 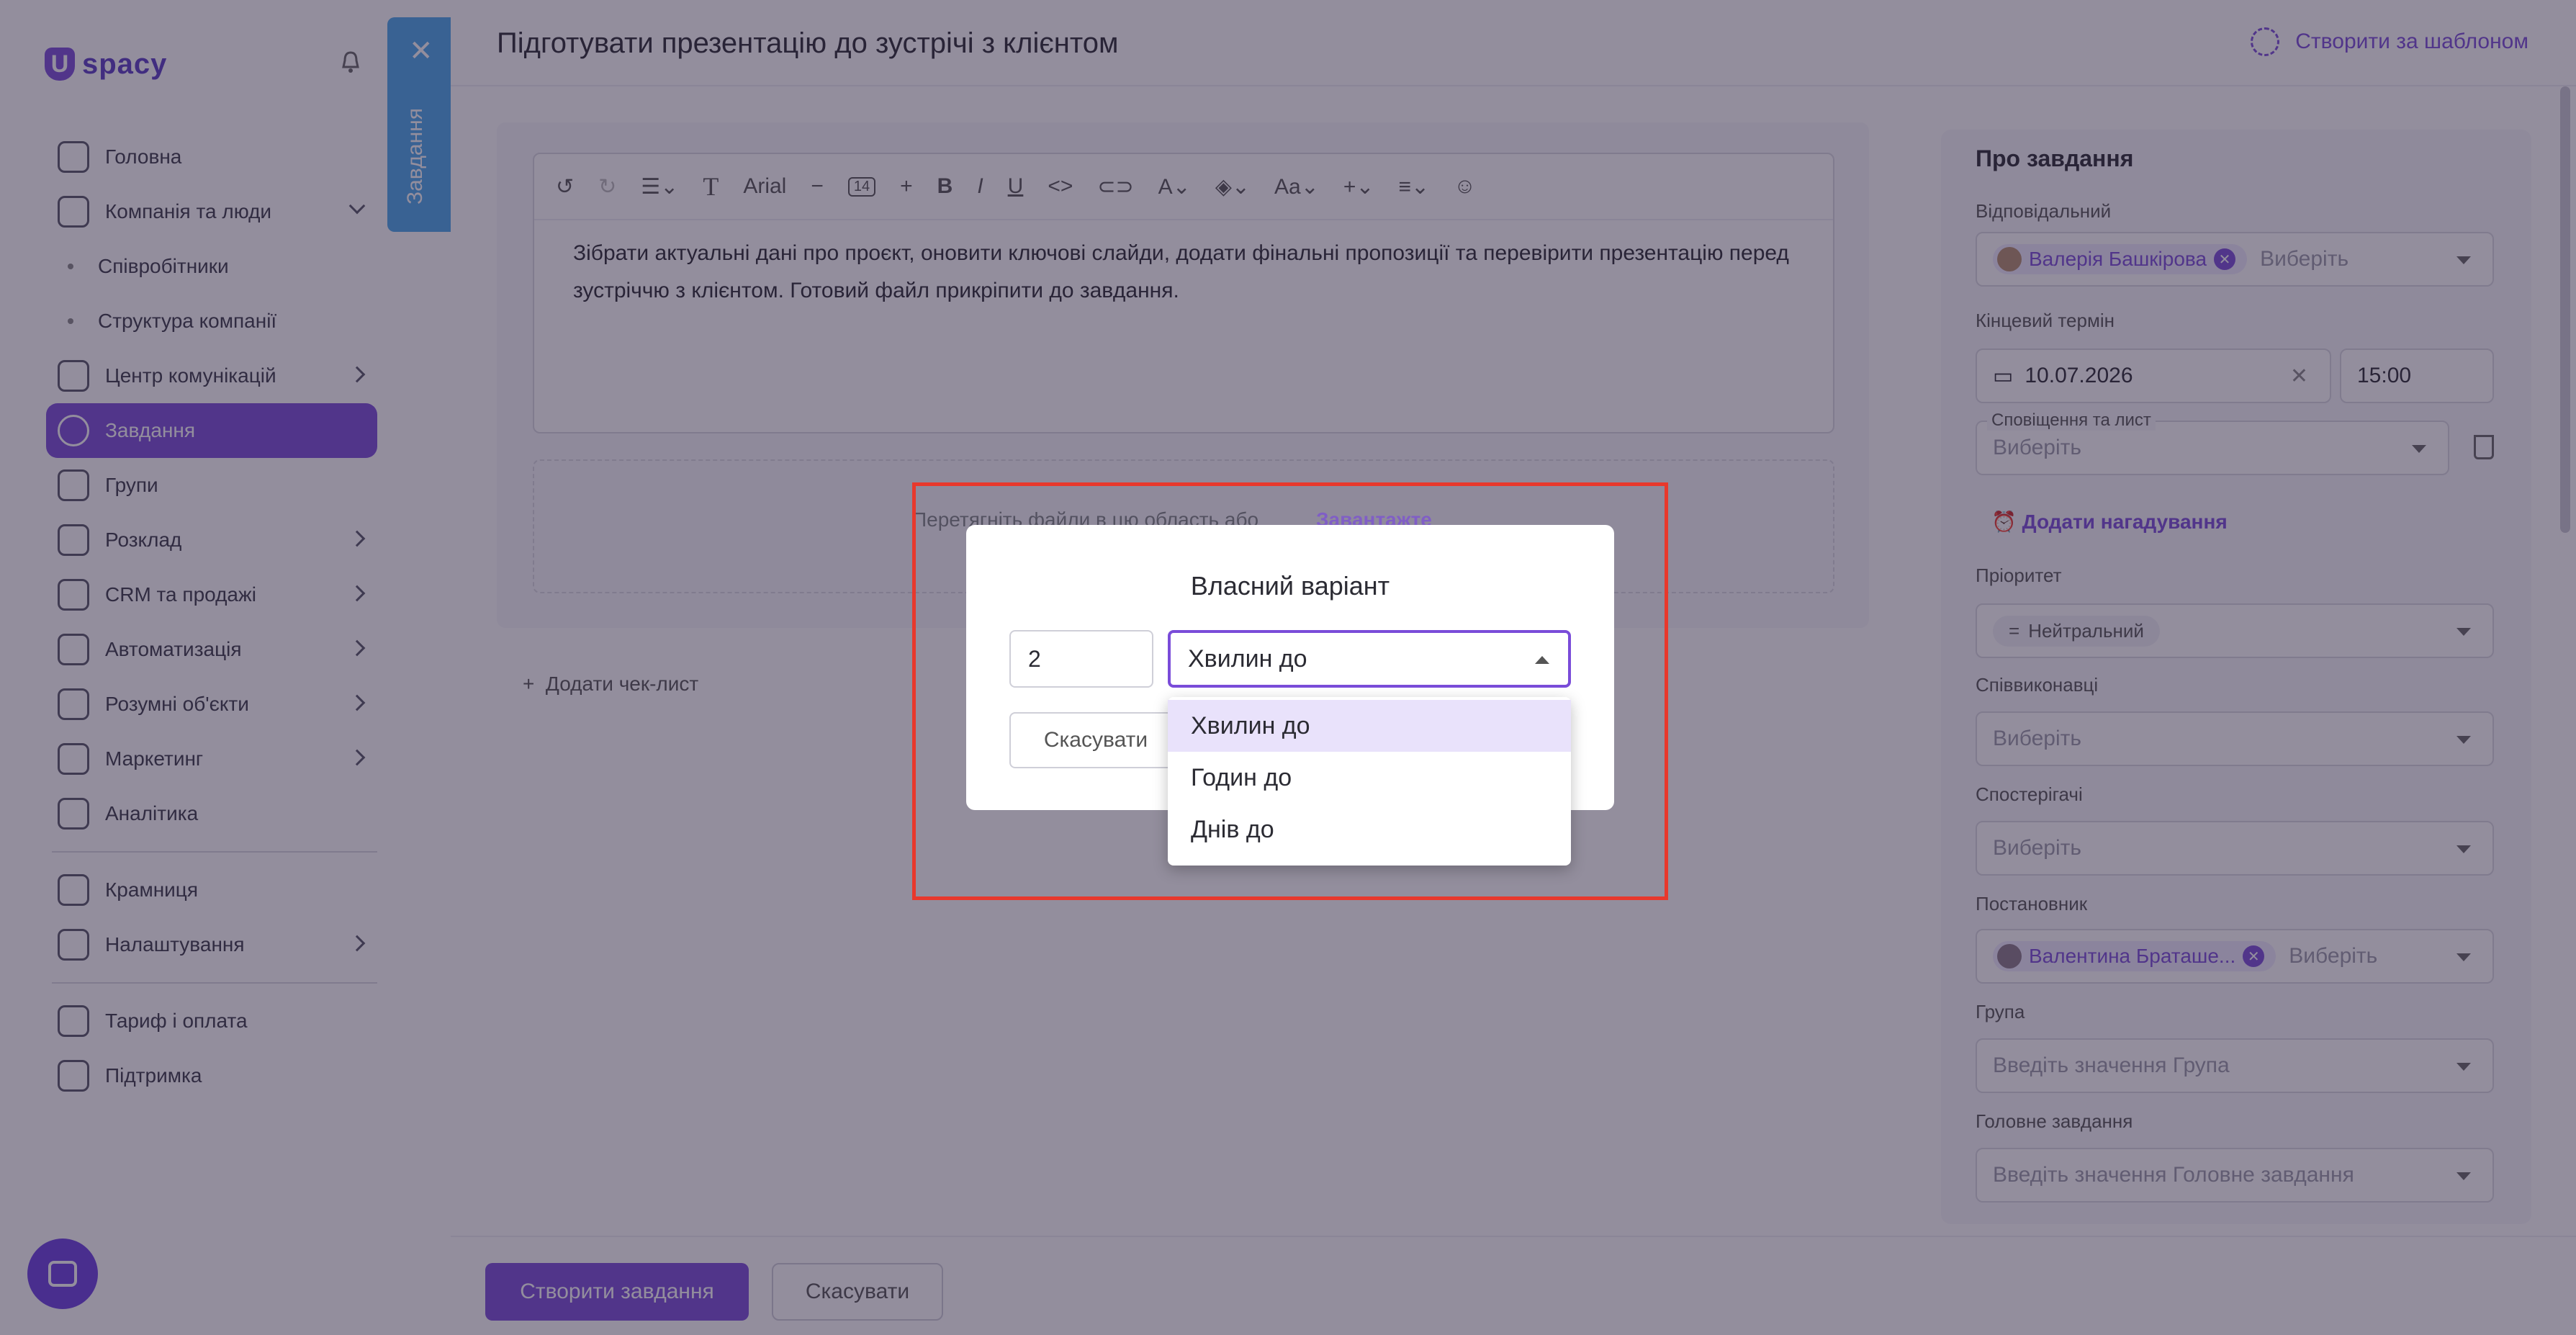 I want to click on dialog-cancel-button: Скасувати, so click(x=1095, y=740).